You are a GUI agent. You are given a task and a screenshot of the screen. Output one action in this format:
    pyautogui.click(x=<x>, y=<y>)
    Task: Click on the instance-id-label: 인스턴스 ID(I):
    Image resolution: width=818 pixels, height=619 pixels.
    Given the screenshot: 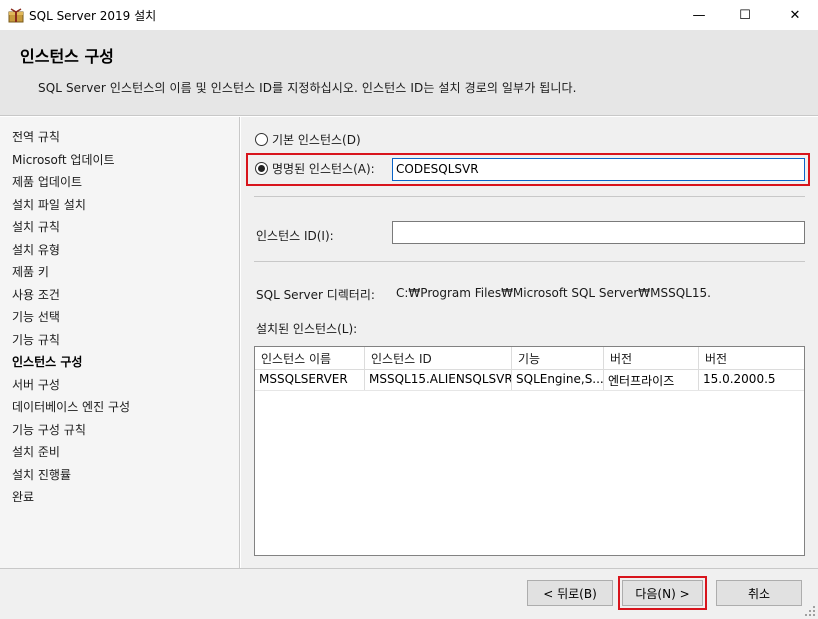 What is the action you would take?
    pyautogui.click(x=295, y=236)
    